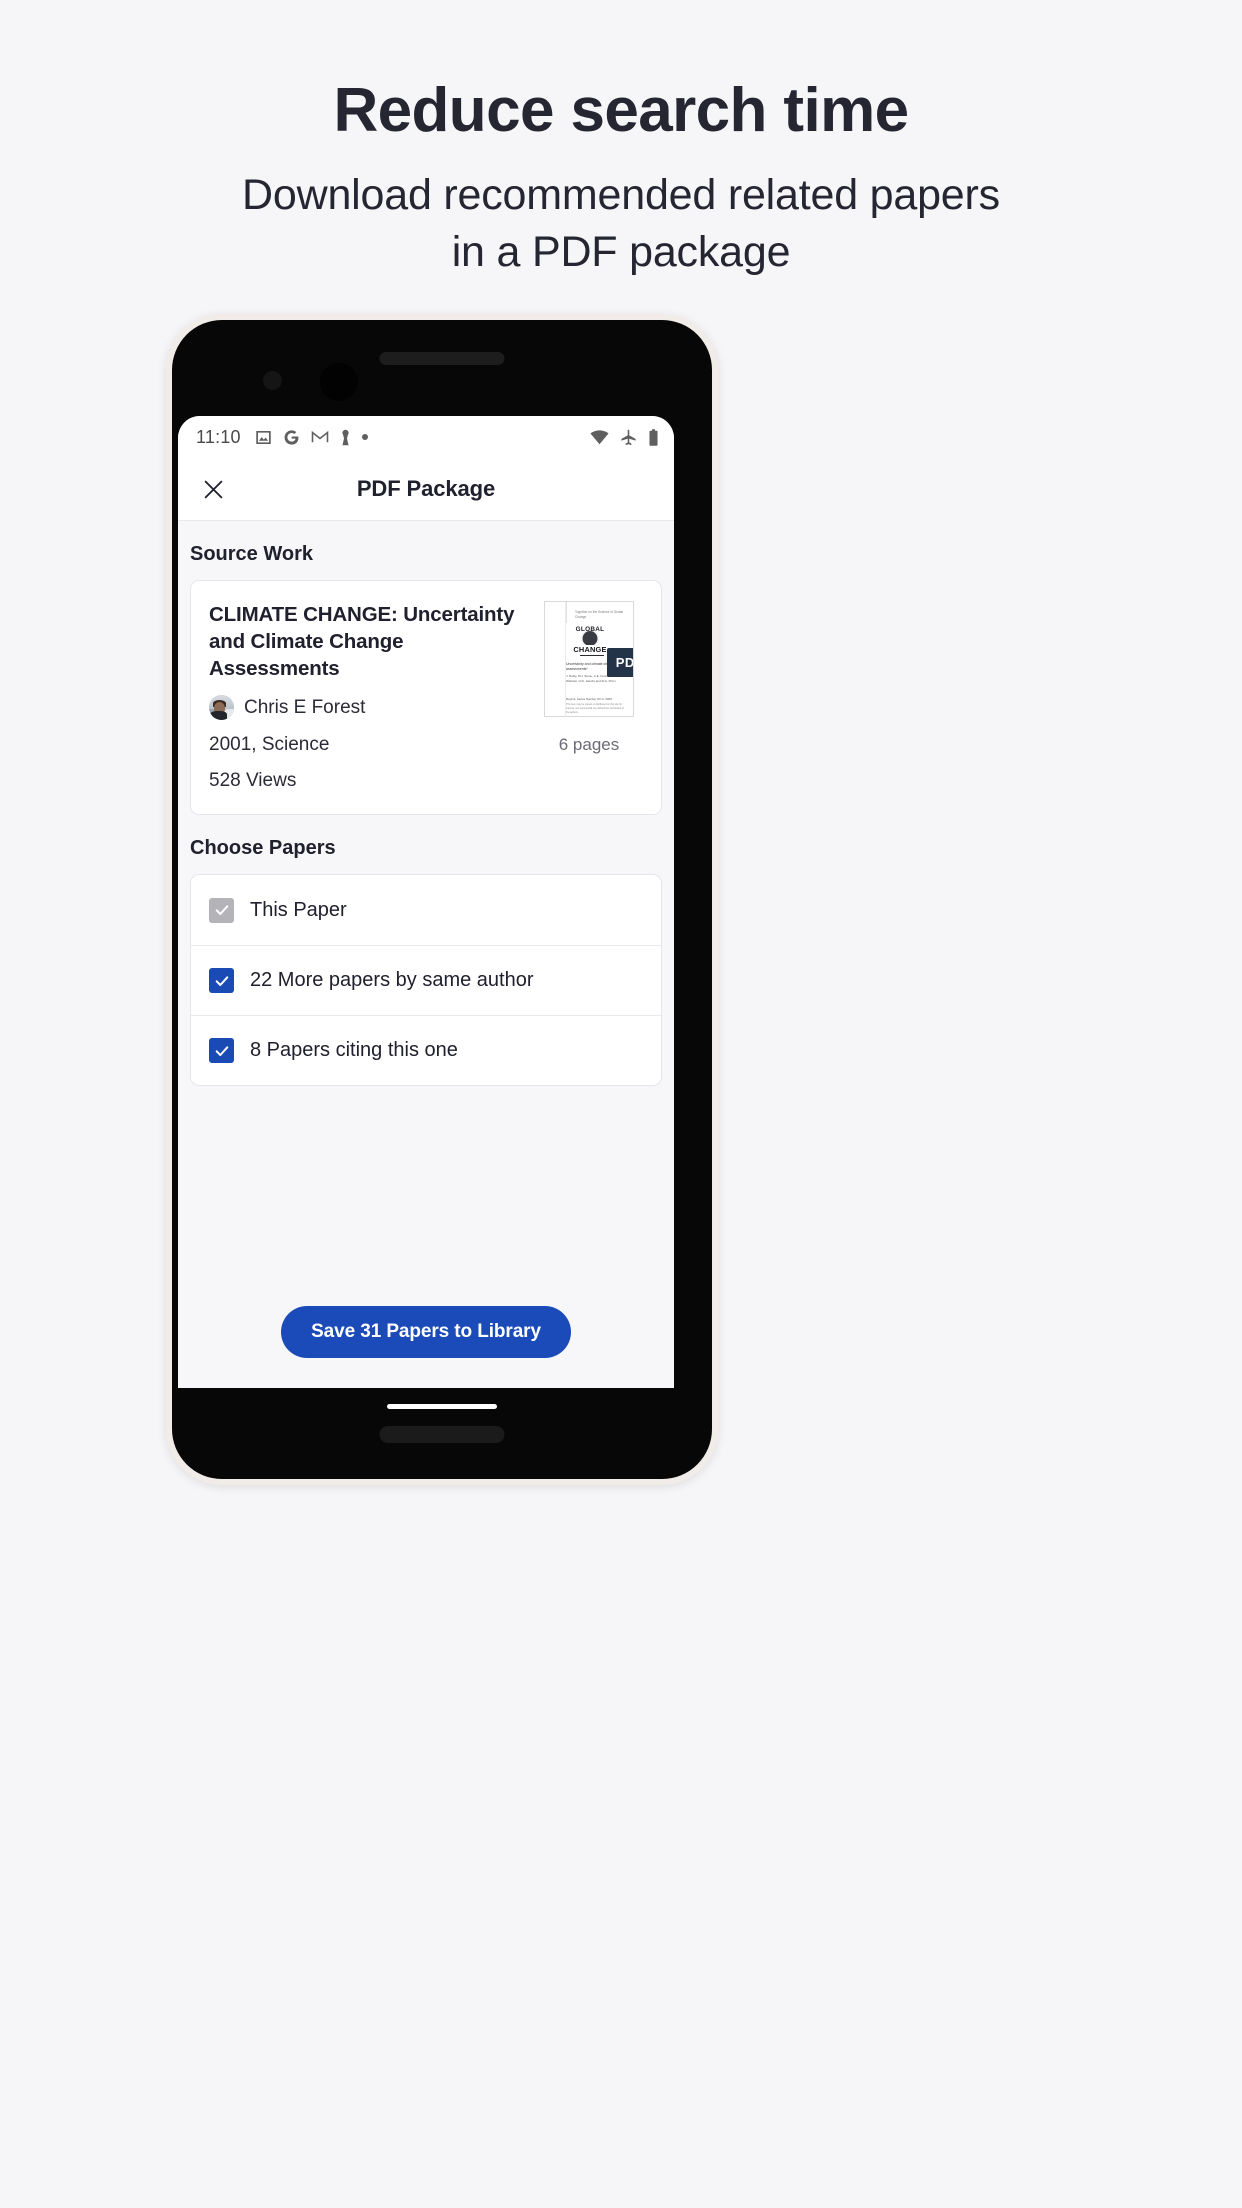 Image resolution: width=1242 pixels, height=2208 pixels. What do you see at coordinates (599, 614) in the screenshot?
I see `thumbnail-header: Together on the Science of Global Change` at bounding box center [599, 614].